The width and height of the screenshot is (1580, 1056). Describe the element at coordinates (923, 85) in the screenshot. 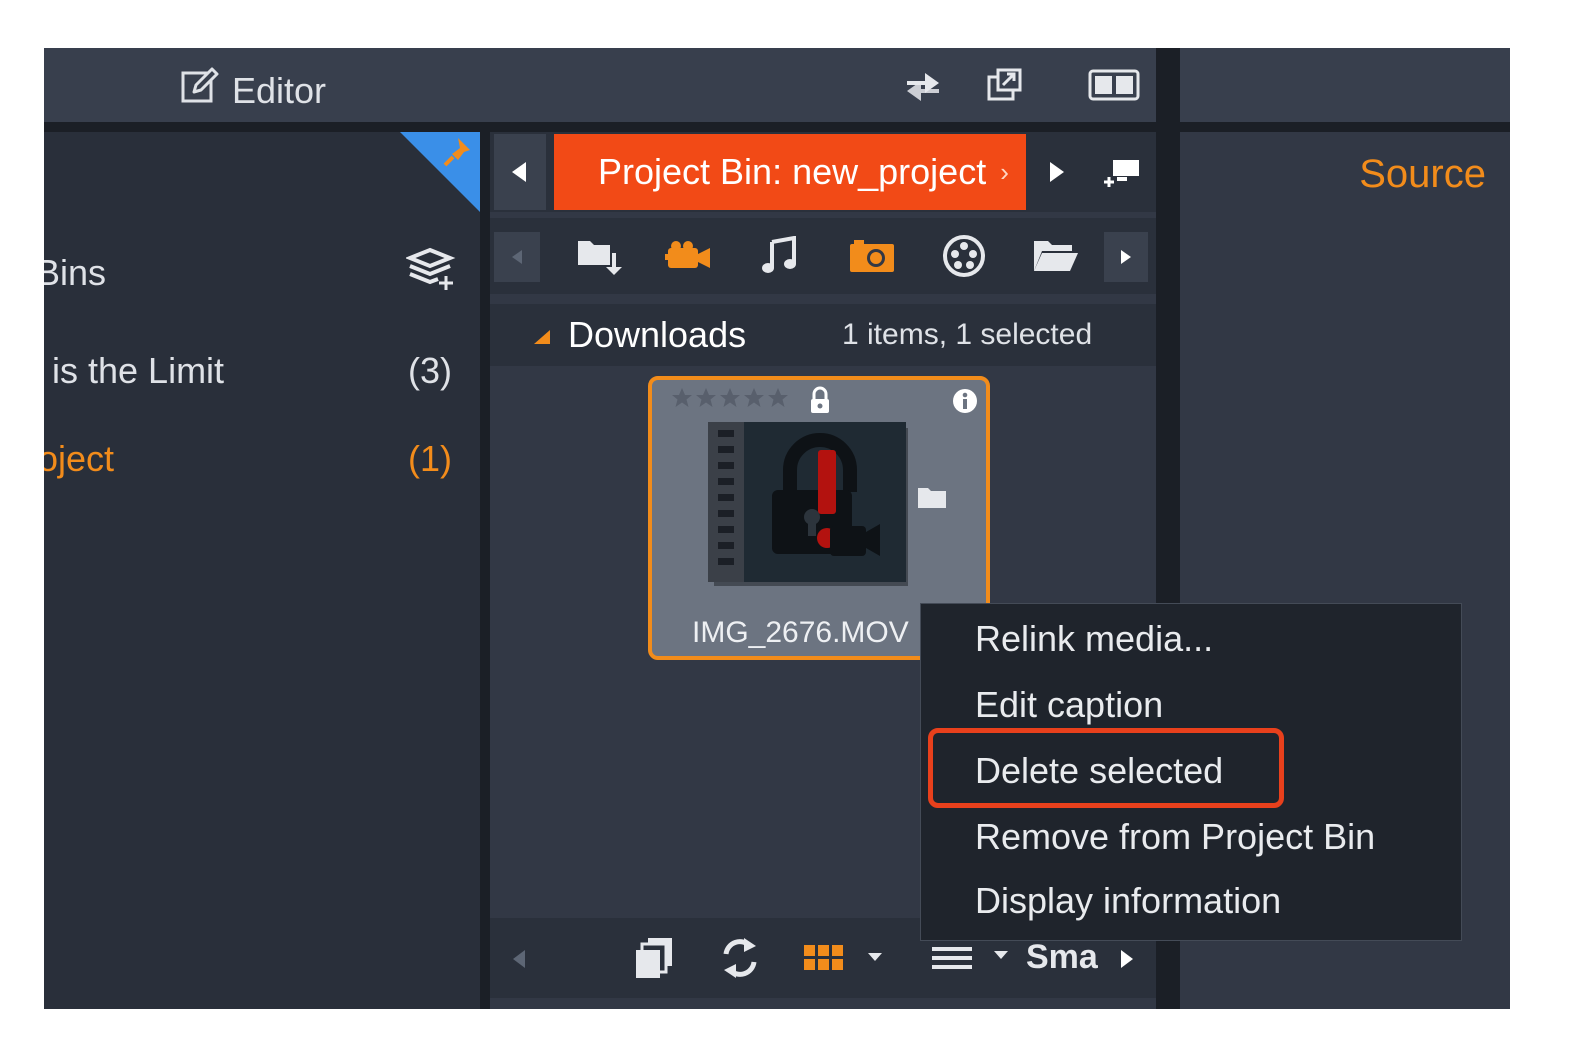

I see `swap-arrows-icon` at that location.